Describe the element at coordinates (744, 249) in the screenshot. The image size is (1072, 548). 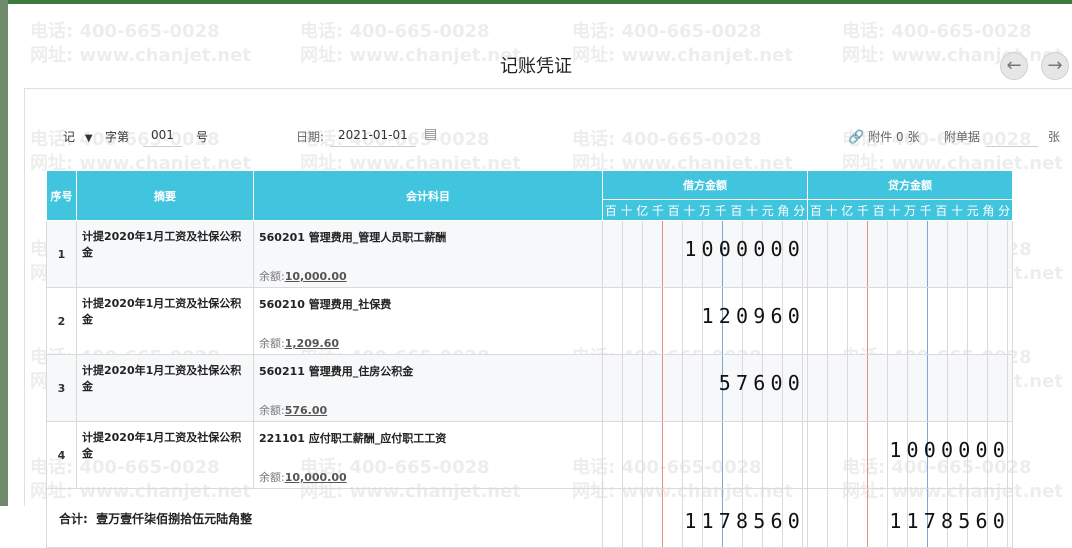
I see `debit-amount: 1000000` at that location.